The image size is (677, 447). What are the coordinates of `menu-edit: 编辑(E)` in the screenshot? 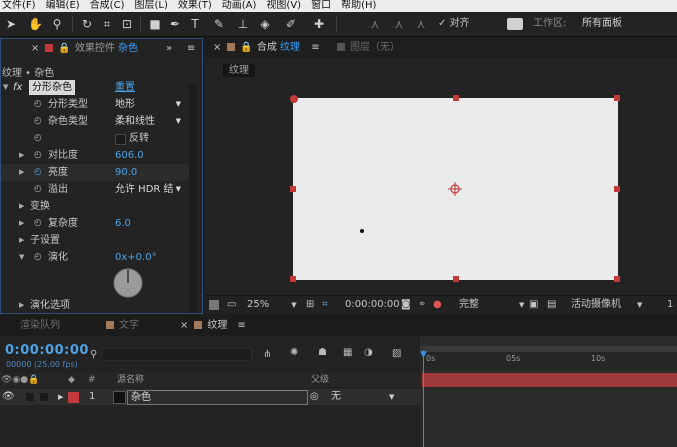 It's located at (63, 6).